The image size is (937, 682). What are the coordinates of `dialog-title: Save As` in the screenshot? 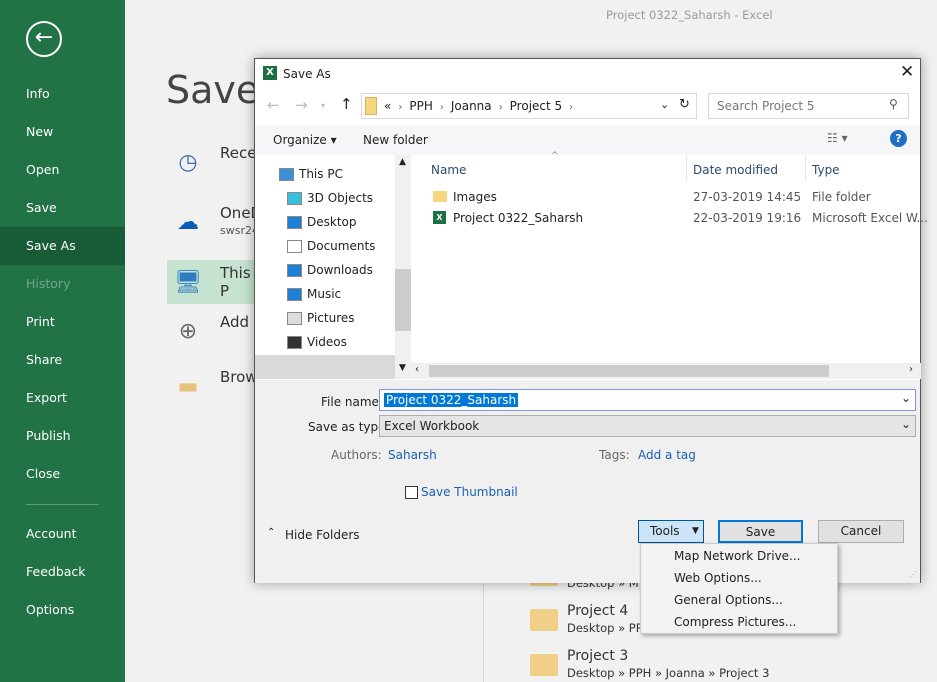 It's located at (307, 74).